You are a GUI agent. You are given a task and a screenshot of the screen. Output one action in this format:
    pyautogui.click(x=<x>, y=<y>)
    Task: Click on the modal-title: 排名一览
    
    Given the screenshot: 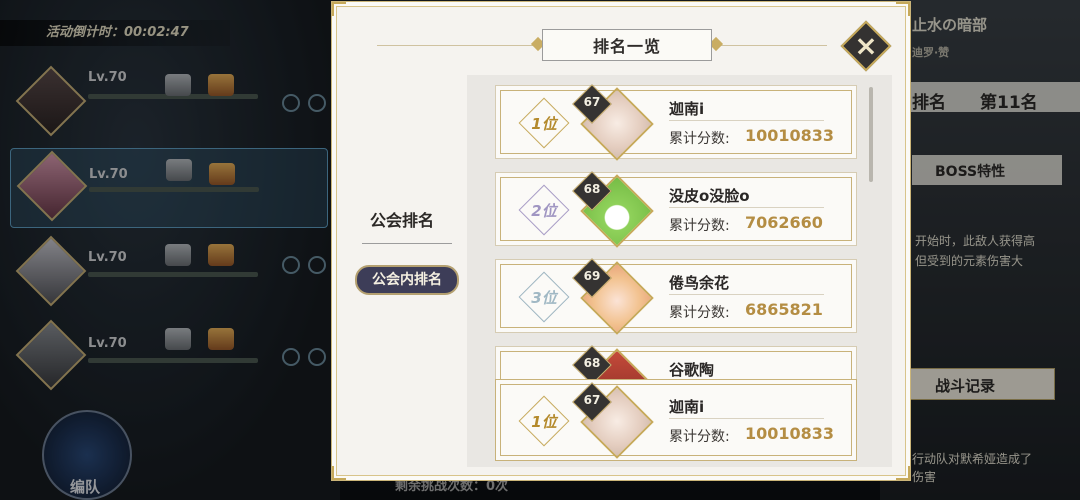 What is the action you would take?
    pyautogui.click(x=626, y=46)
    